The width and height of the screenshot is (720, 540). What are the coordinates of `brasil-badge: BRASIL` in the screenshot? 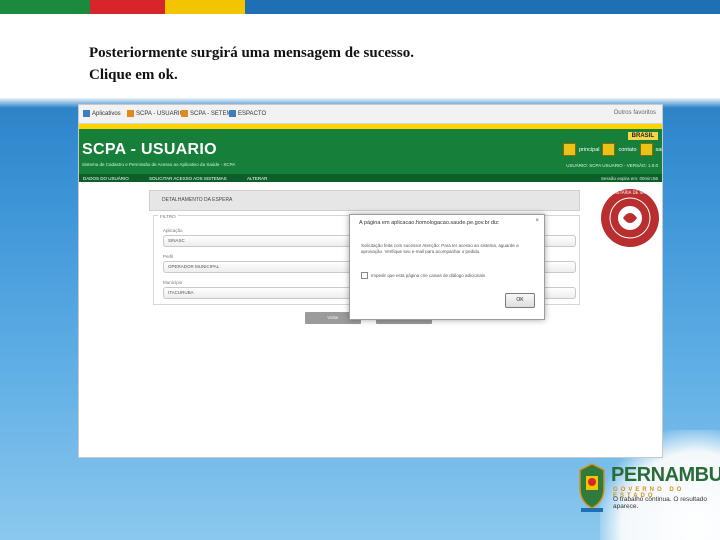 It's located at (642, 136).